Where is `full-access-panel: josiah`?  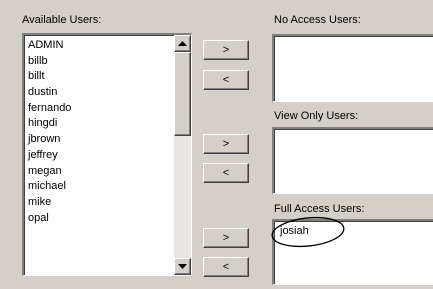
full-access-panel: josiah is located at coordinates (352, 252).